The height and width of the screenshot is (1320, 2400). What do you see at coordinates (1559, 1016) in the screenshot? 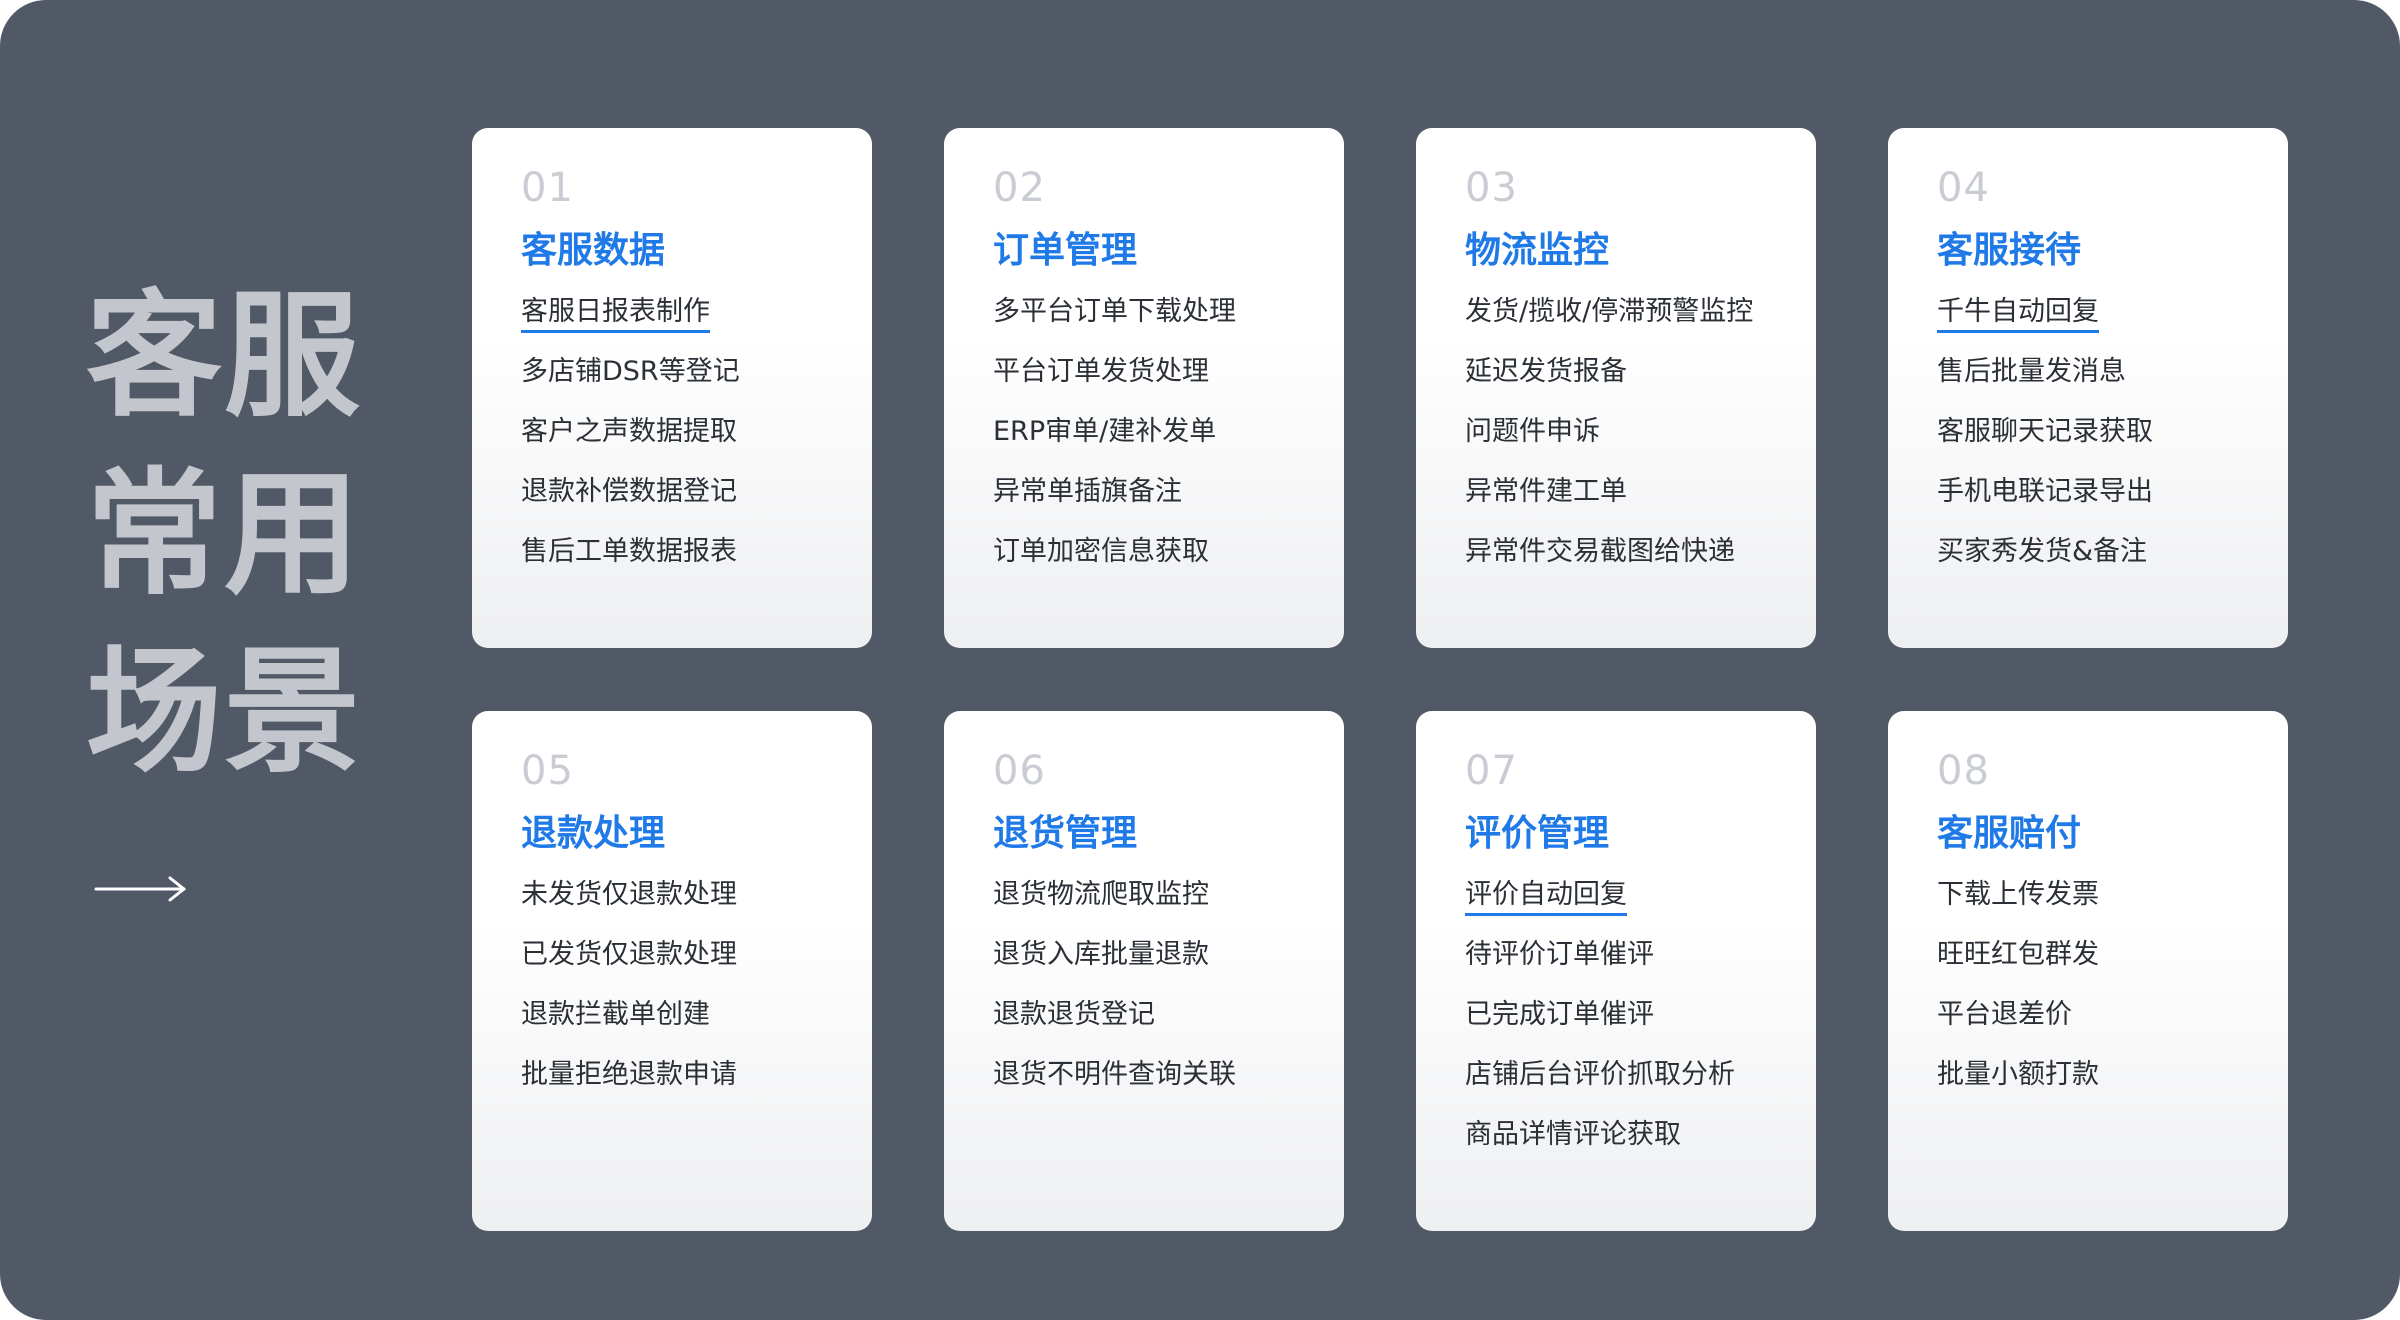
I see `card-item-label: 已完成订单催评` at bounding box center [1559, 1016].